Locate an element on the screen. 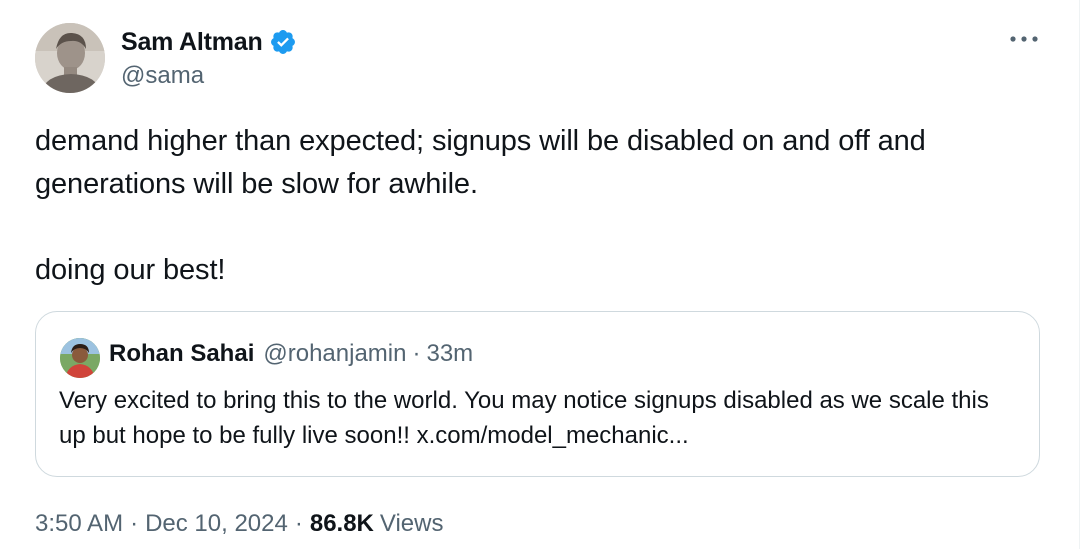  tweet-time: 3:50 AM is located at coordinates (79, 524).